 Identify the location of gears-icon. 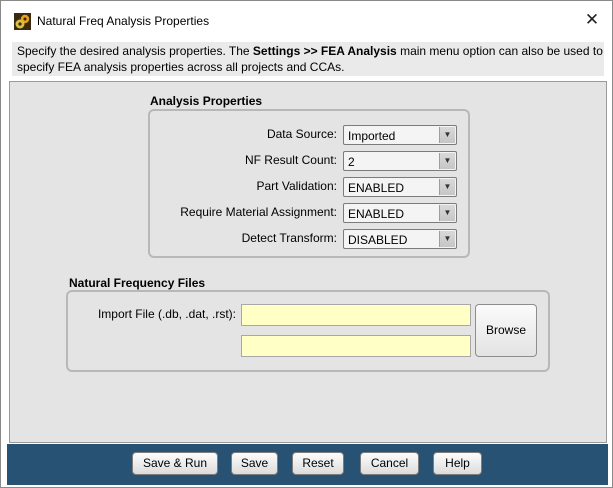
(22, 21).